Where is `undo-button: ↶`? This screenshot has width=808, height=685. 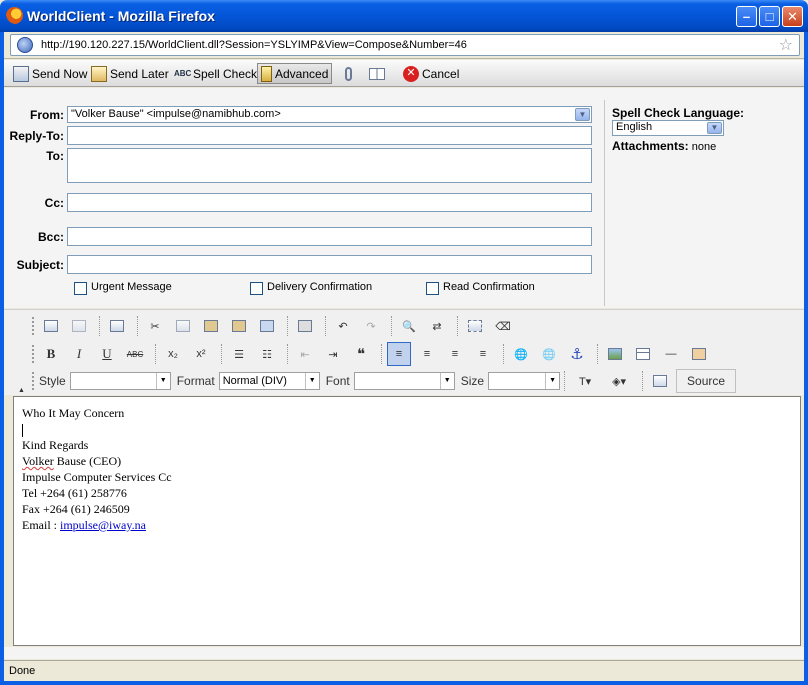
undo-button: ↶ is located at coordinates (343, 326).